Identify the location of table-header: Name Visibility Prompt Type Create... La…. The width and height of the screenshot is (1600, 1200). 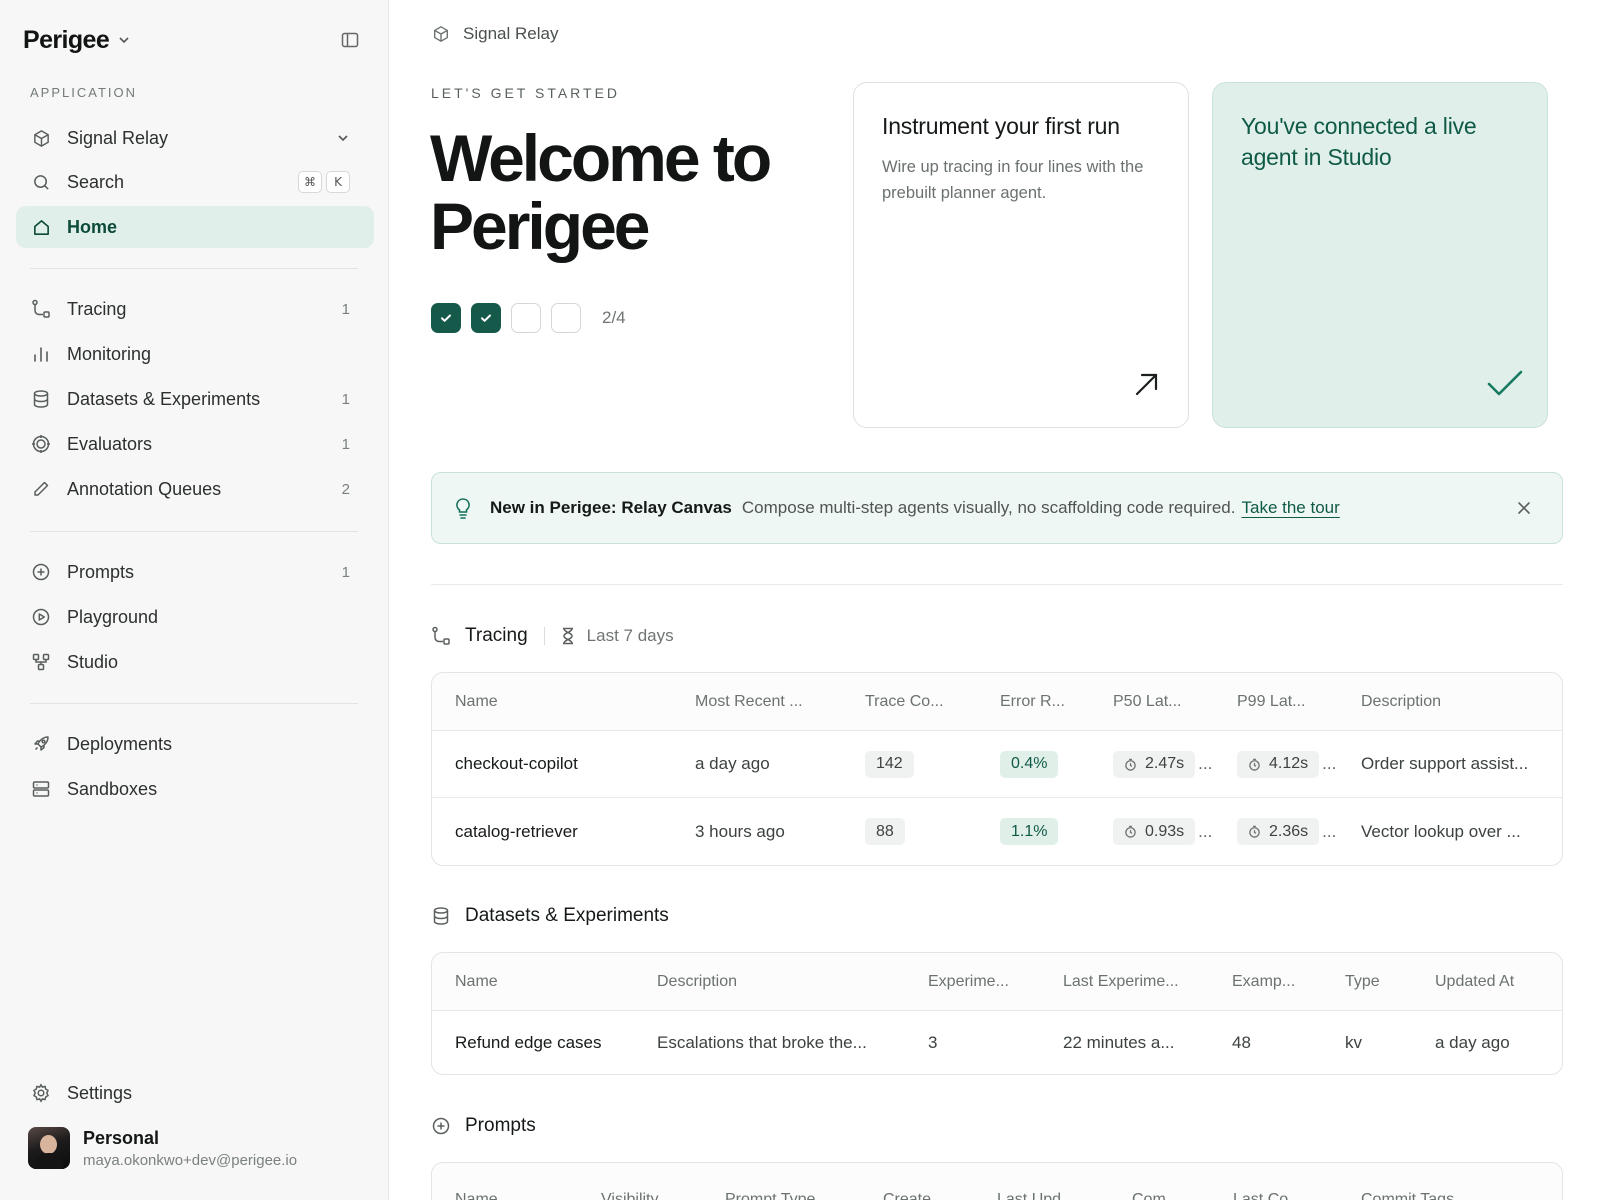
(997, 1181).